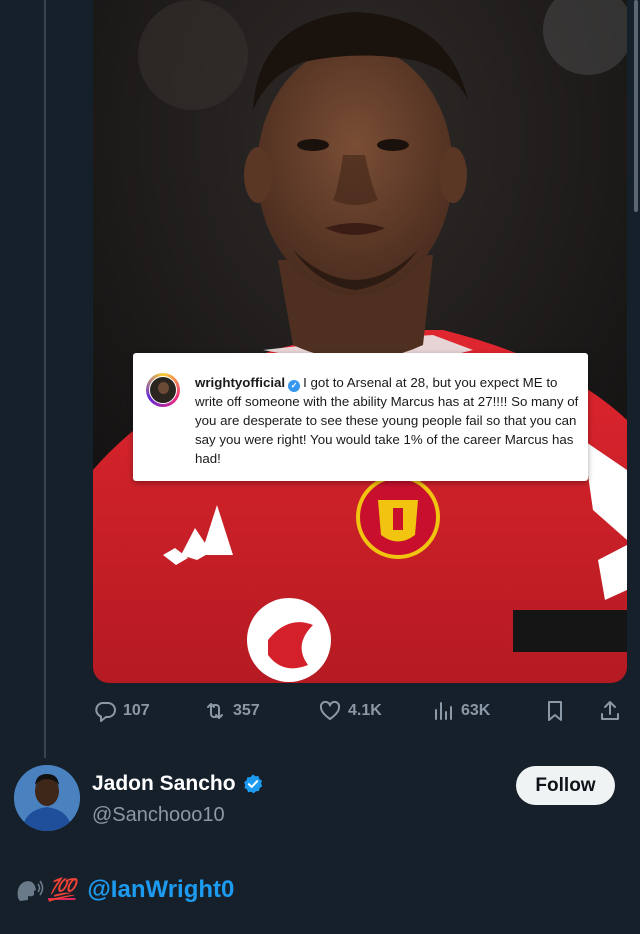  I want to click on thread-connector-line, so click(45, 379).